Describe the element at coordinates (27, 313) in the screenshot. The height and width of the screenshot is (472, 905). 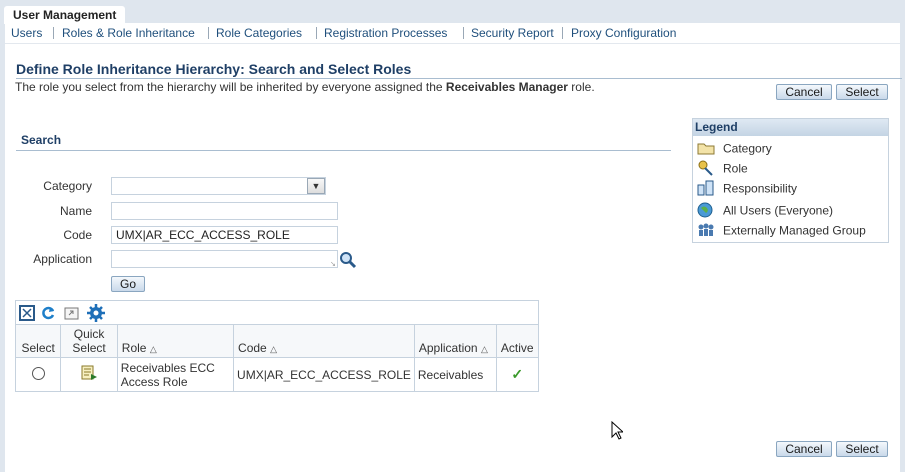
I see `expand-all-icon` at that location.